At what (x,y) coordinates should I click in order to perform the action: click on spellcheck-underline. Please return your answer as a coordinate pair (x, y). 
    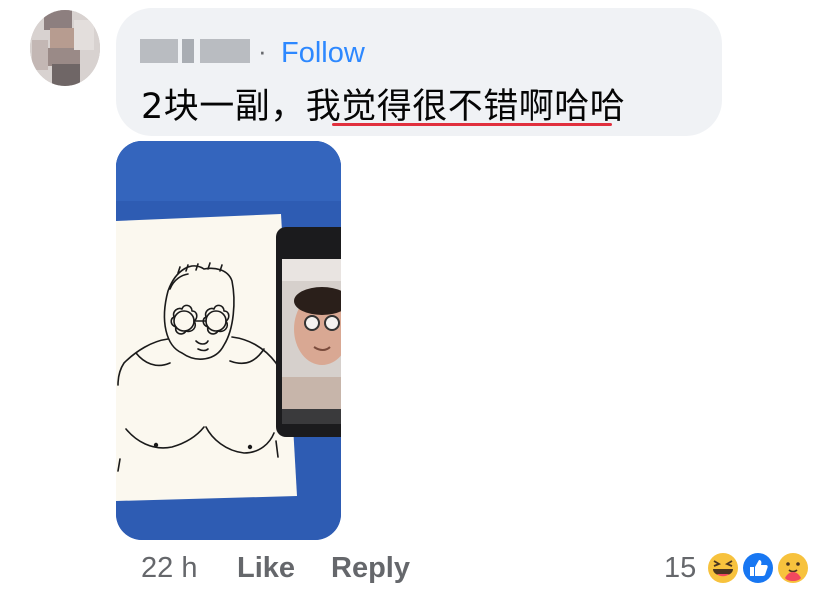
    Looking at the image, I should click on (472, 124).